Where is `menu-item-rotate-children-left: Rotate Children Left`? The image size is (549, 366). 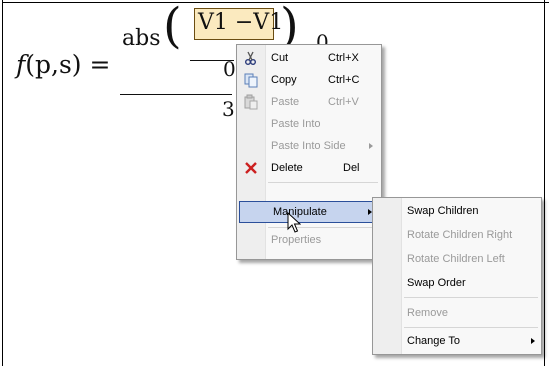 menu-item-rotate-children-left: Rotate Children Left is located at coordinates (457, 259).